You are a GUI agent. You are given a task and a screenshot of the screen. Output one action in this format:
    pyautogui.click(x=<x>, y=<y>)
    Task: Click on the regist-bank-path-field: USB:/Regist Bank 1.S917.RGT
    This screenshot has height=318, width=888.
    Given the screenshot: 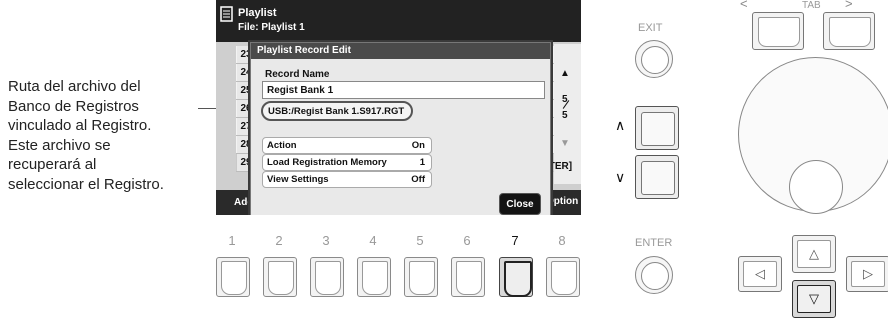 What is the action you would take?
    pyautogui.click(x=337, y=111)
    